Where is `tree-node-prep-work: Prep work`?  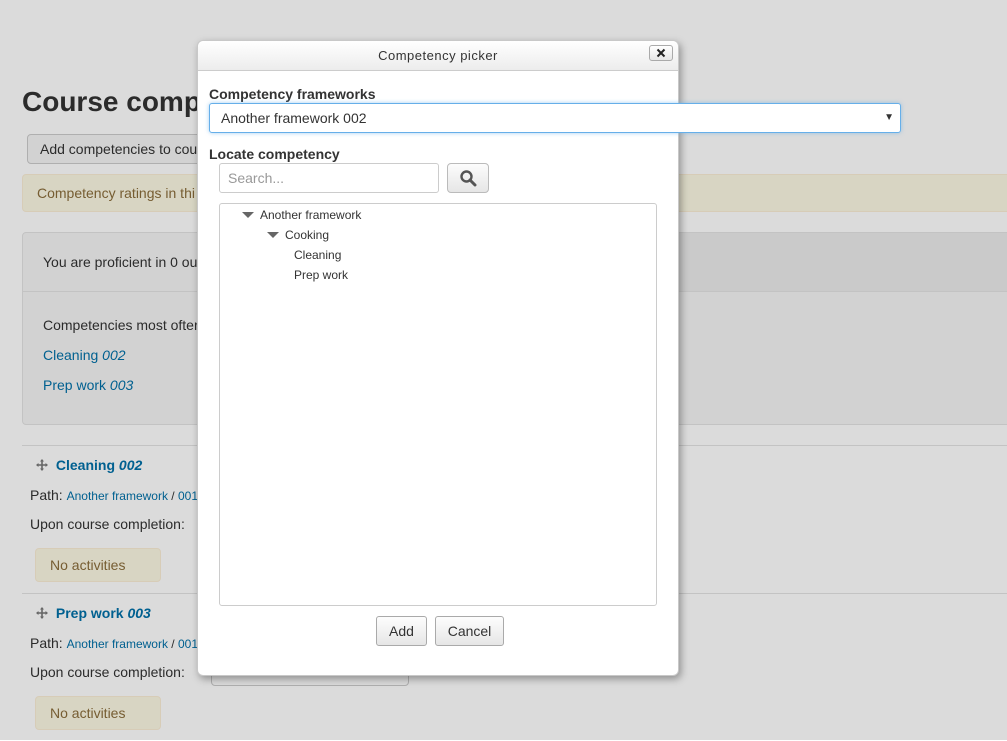 tree-node-prep-work: Prep work is located at coordinates (321, 275).